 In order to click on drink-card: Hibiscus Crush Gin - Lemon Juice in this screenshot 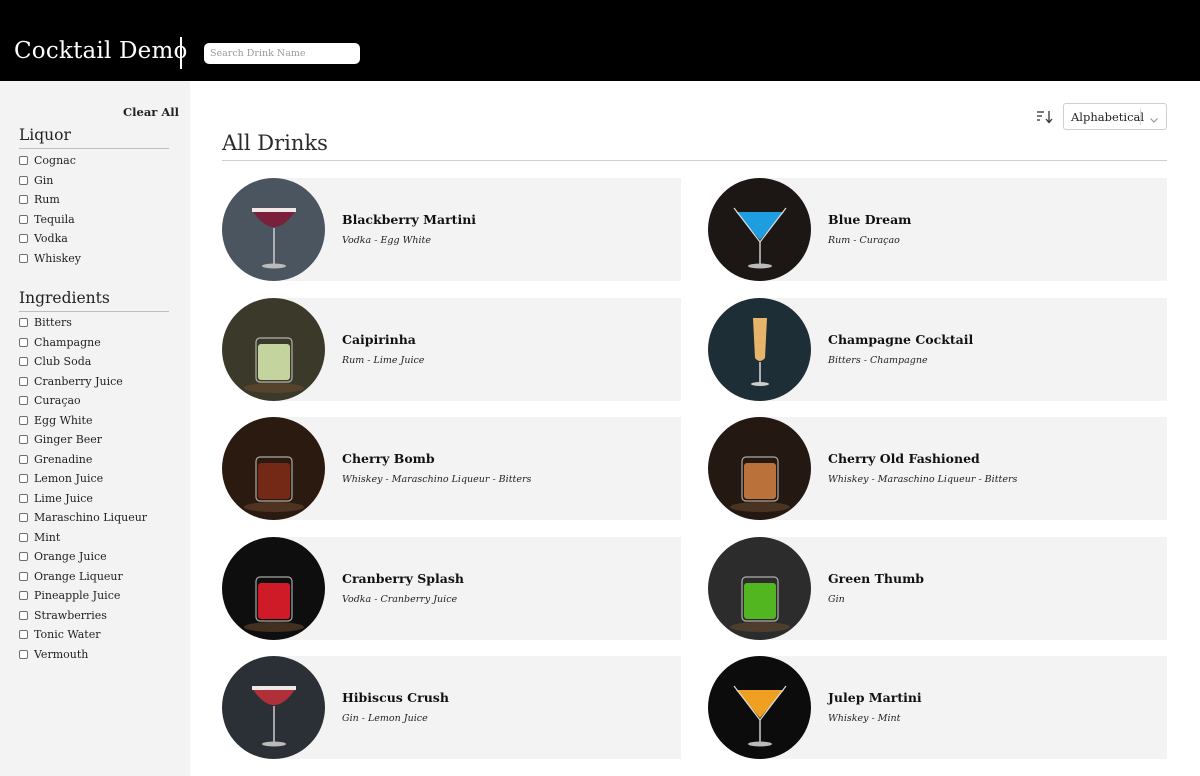, I will do `click(451, 707)`.